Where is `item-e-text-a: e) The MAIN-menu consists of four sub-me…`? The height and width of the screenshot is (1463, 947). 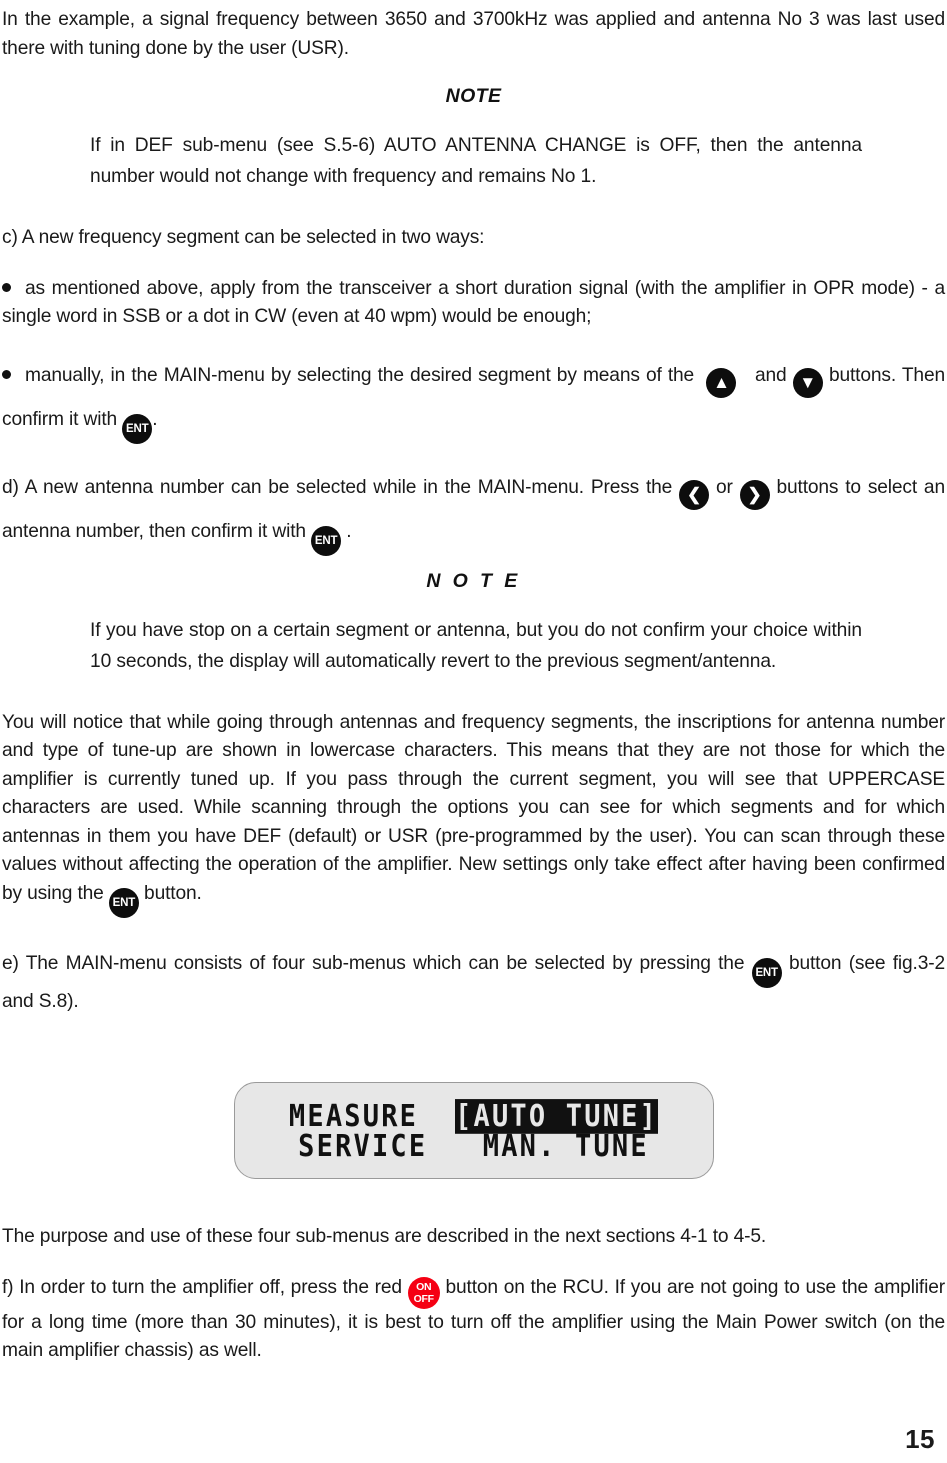
item-e-text-a: e) The MAIN-menu consists of four sub-me… is located at coordinates (373, 963).